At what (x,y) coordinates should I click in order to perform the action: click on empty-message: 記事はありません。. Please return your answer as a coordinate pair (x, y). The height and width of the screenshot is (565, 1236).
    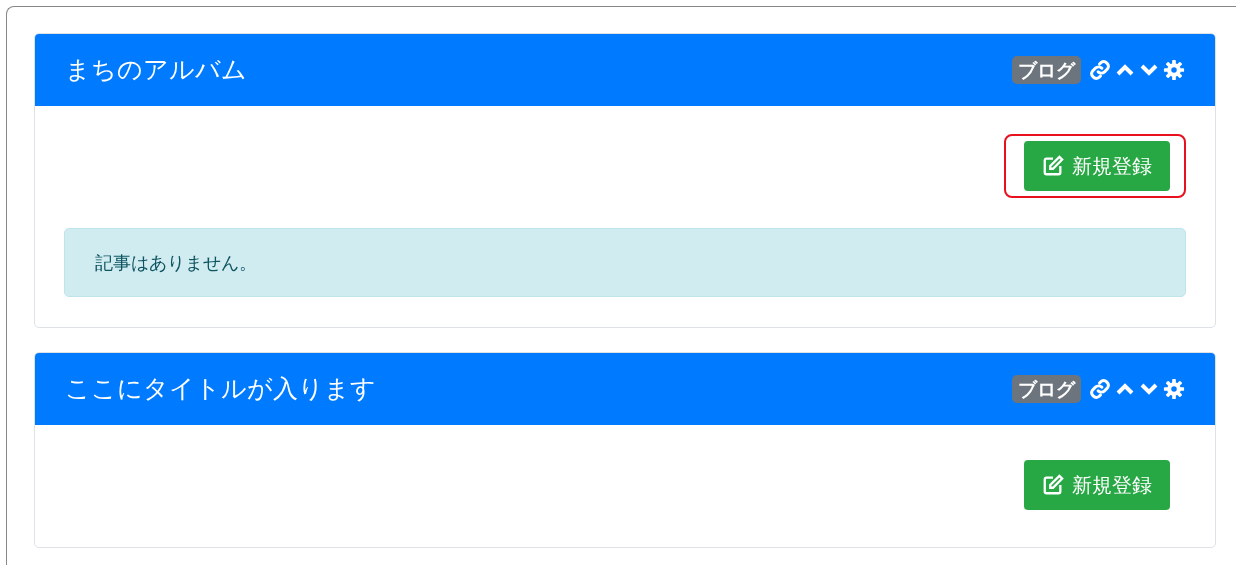
    Looking at the image, I should click on (625, 262).